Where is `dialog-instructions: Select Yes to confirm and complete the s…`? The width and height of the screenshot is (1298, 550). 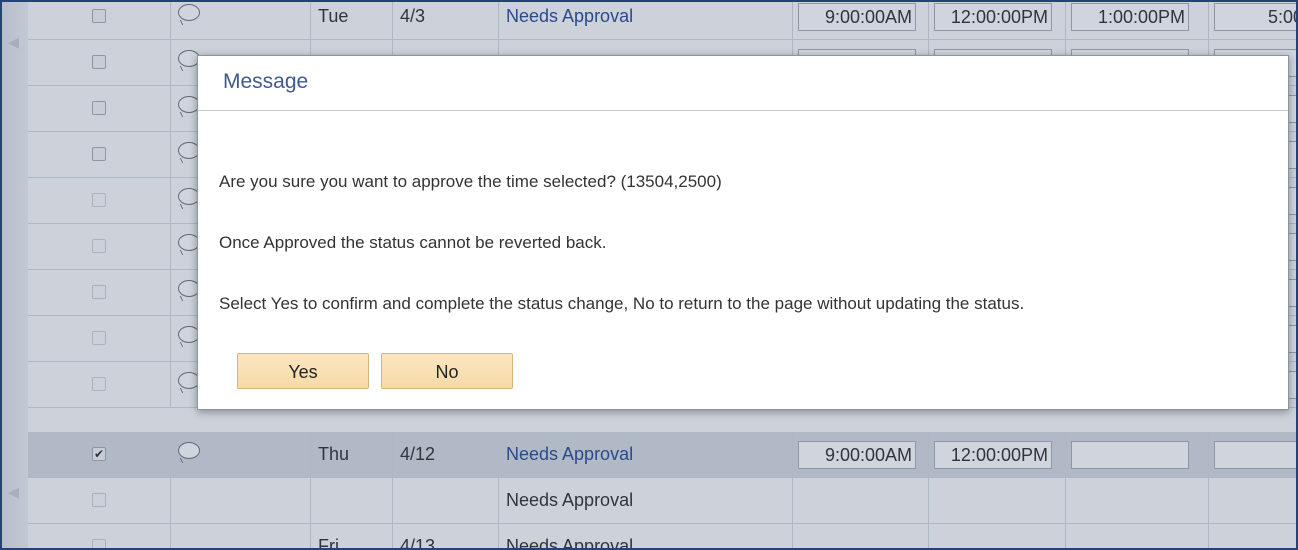
dialog-instructions: Select Yes to confirm and complete the s… is located at coordinates (622, 303).